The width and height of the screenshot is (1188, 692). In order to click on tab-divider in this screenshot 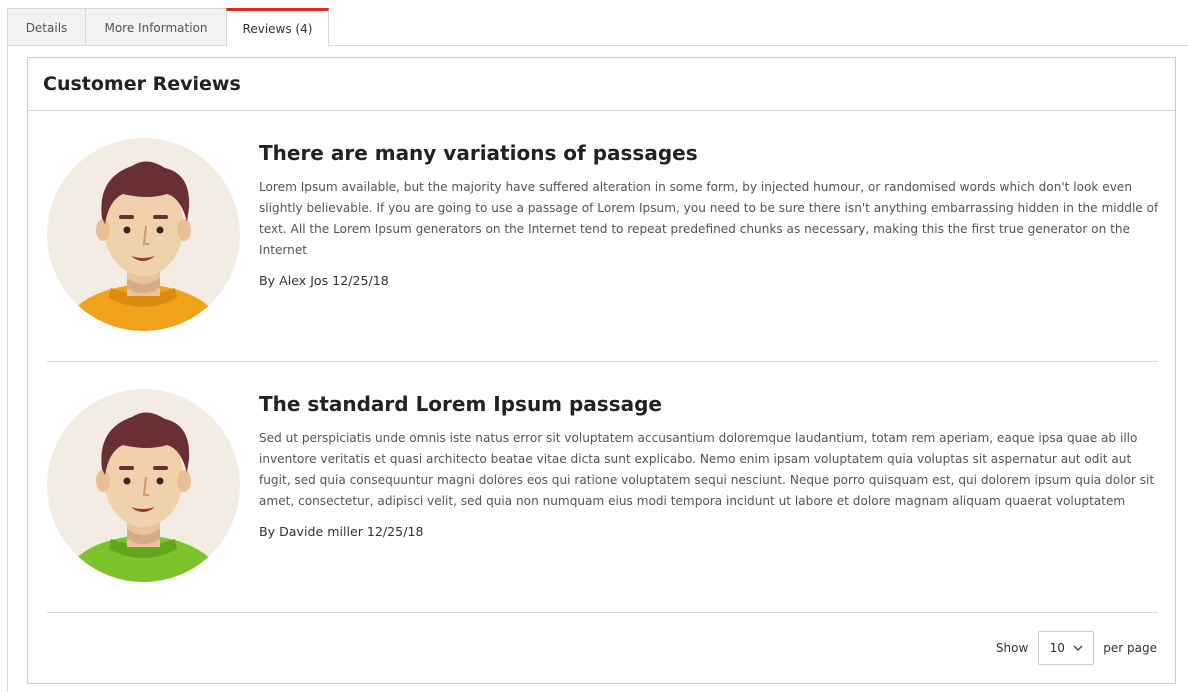, I will do `click(597, 45)`.